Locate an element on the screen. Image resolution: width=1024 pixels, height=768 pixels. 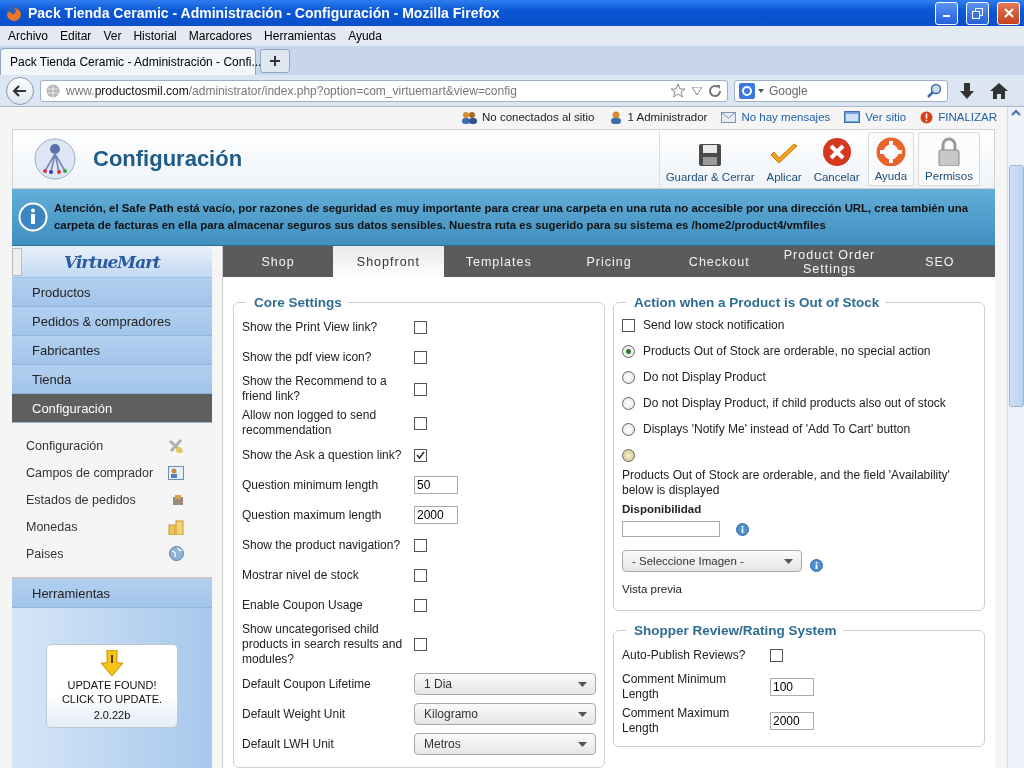
section-title: Shopper Review/Rating System is located at coordinates (735, 630).